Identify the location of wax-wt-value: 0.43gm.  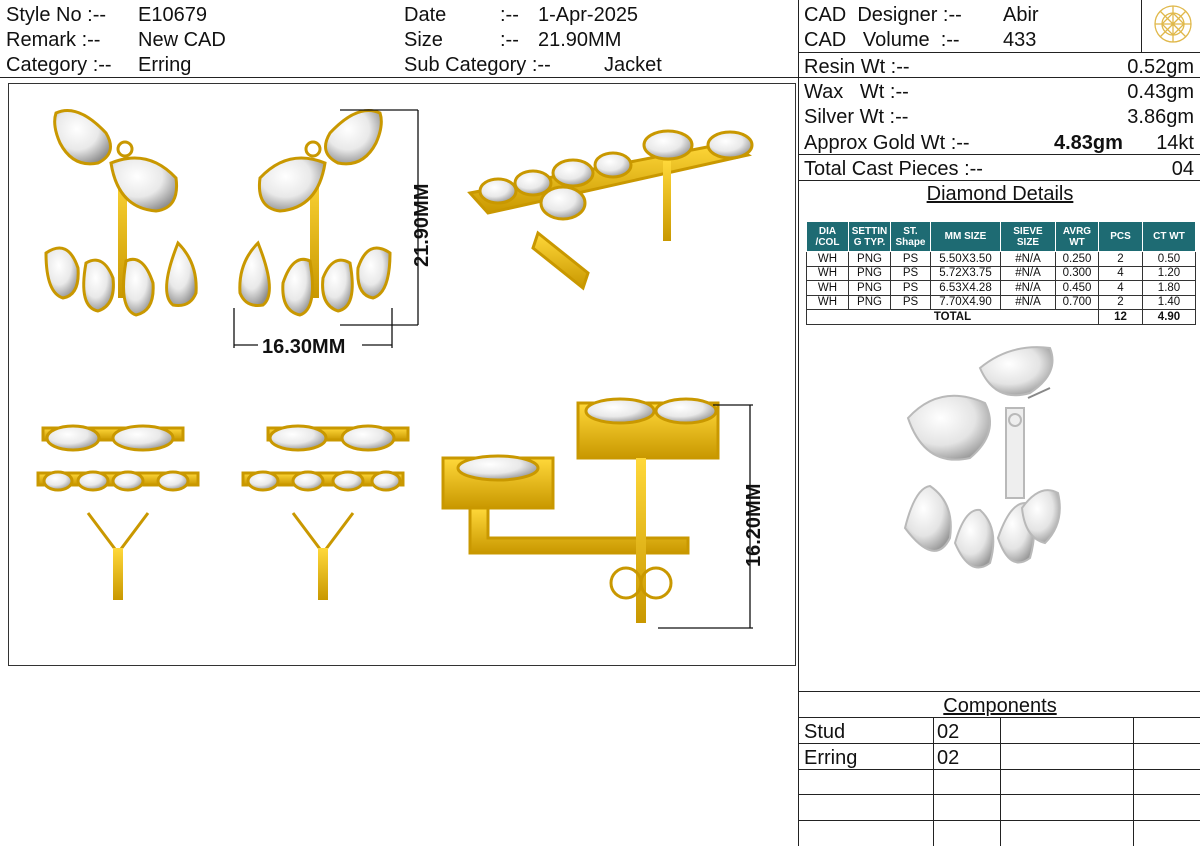
(1160, 92).